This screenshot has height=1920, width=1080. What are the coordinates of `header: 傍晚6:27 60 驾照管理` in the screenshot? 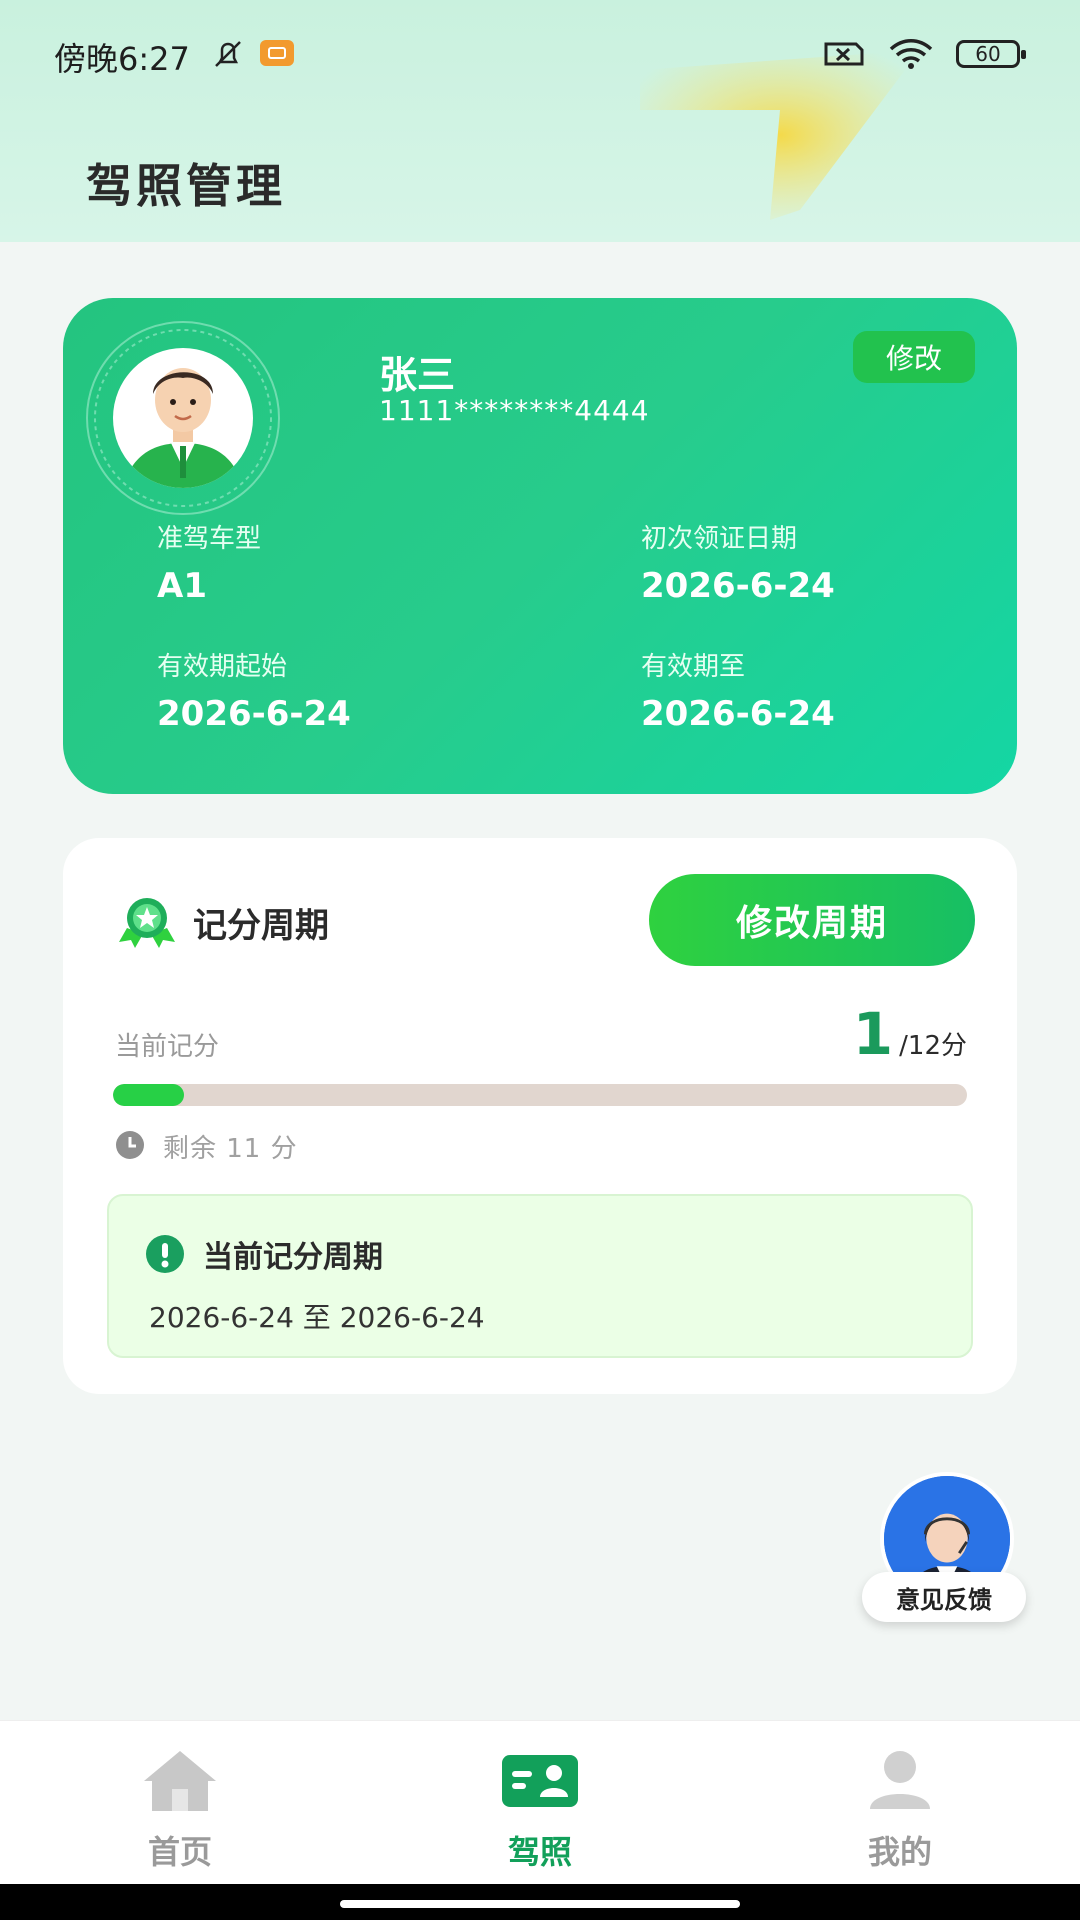 It's located at (540, 121).